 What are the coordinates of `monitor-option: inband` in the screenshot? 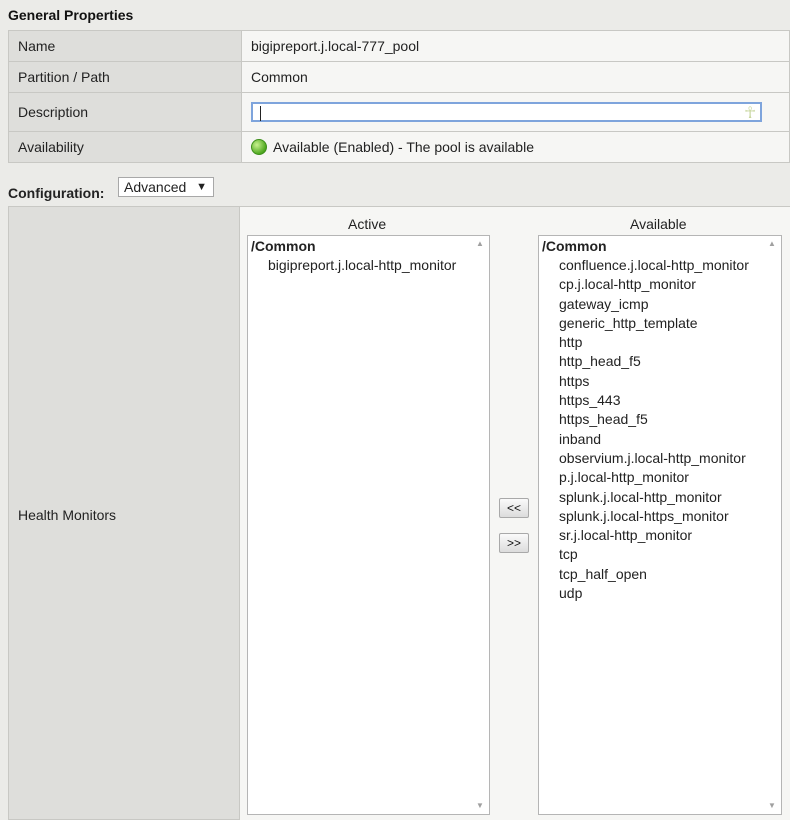 It's located at (660, 439).